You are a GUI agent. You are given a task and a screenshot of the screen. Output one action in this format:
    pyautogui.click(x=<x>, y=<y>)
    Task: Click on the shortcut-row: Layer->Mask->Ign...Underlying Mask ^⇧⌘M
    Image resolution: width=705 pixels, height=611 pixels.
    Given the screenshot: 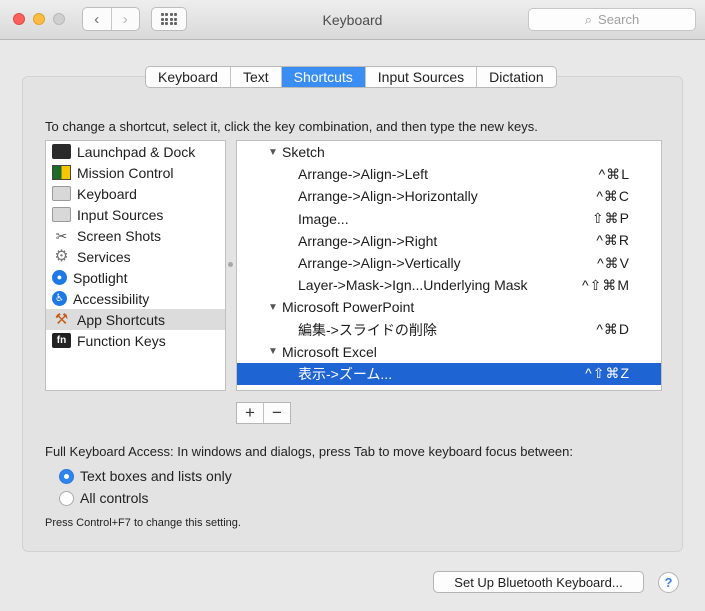 What is the action you would take?
    pyautogui.click(x=449, y=285)
    